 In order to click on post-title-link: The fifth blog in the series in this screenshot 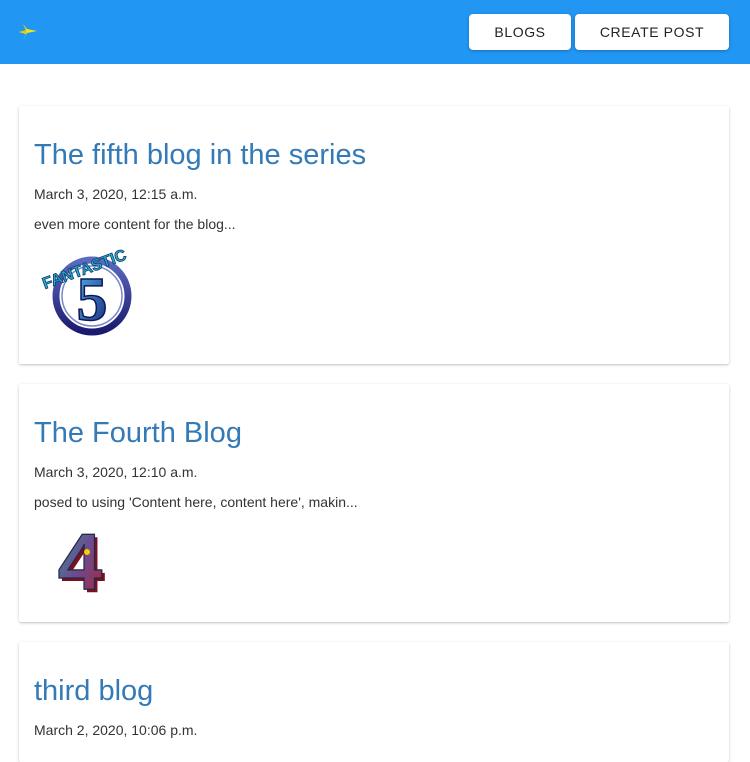, I will do `click(200, 155)`.